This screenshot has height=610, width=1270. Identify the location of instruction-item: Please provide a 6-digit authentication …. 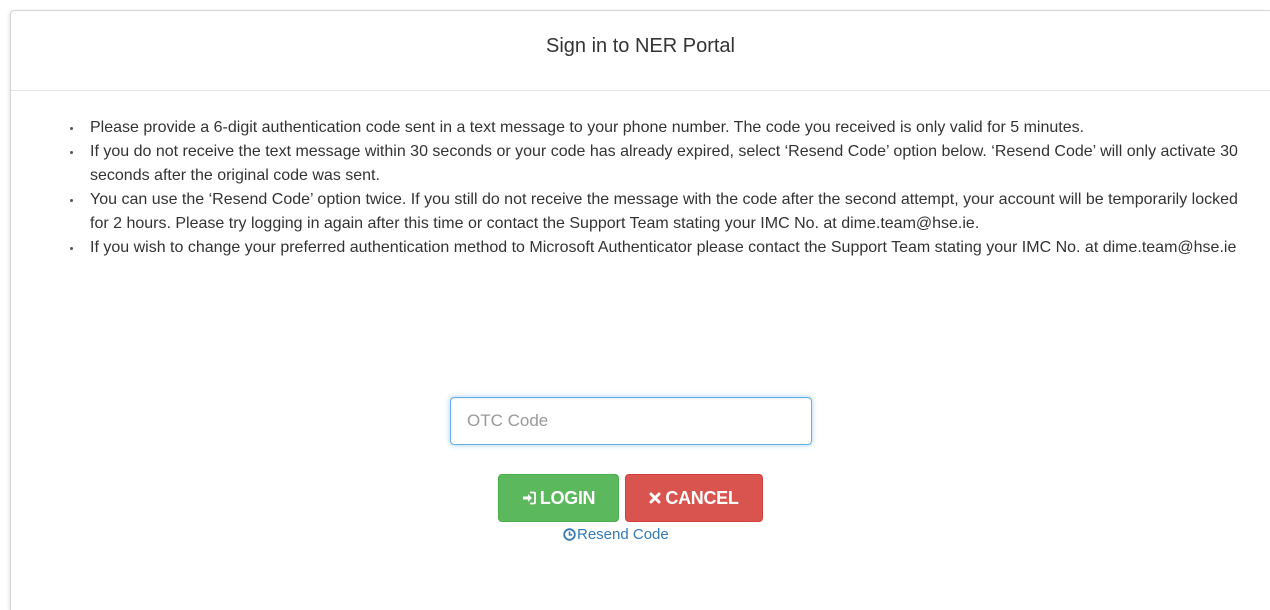
(660, 128).